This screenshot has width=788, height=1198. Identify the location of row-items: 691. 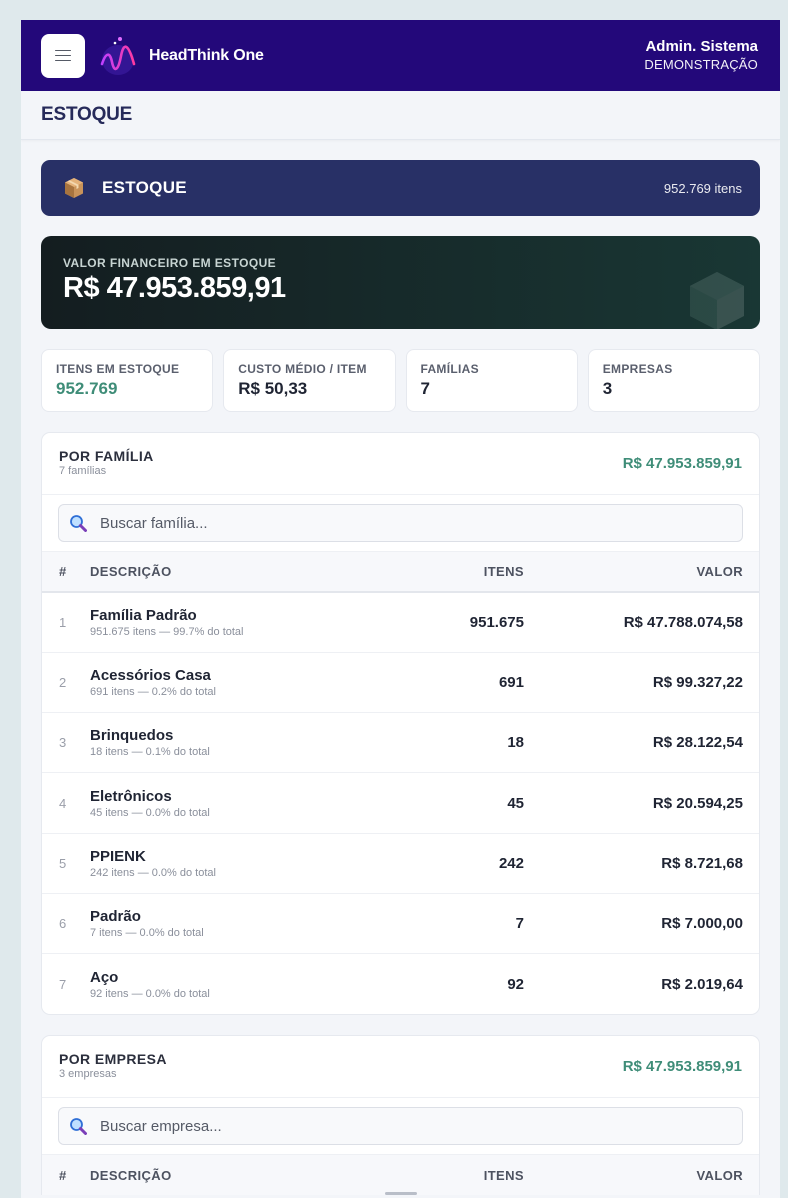
(511, 682).